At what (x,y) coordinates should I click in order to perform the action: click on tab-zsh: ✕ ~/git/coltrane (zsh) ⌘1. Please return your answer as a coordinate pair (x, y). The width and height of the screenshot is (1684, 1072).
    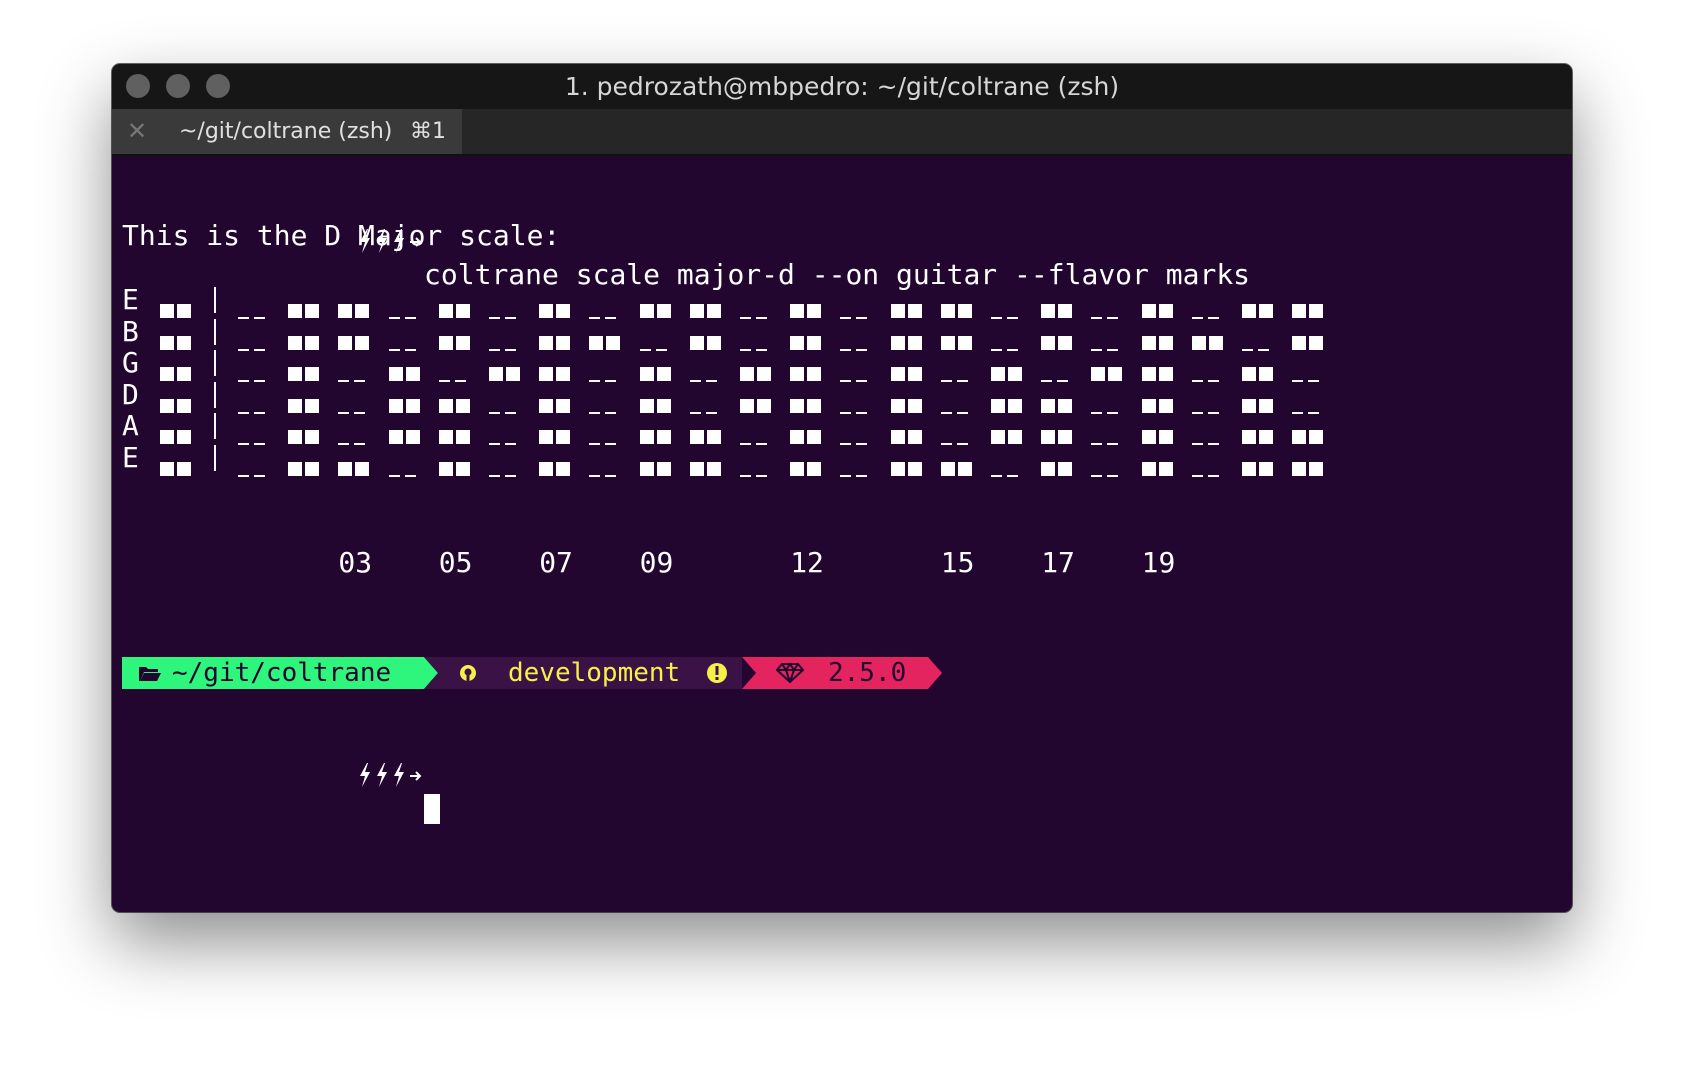
    Looking at the image, I should click on (287, 131).